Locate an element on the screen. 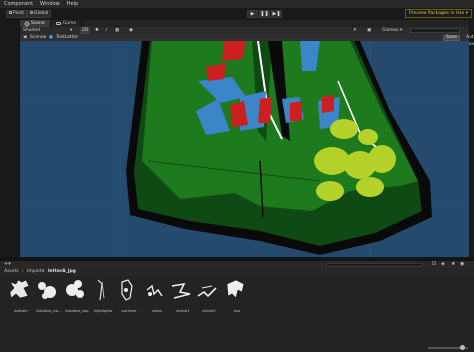  slider-handle is located at coordinates (462, 347).